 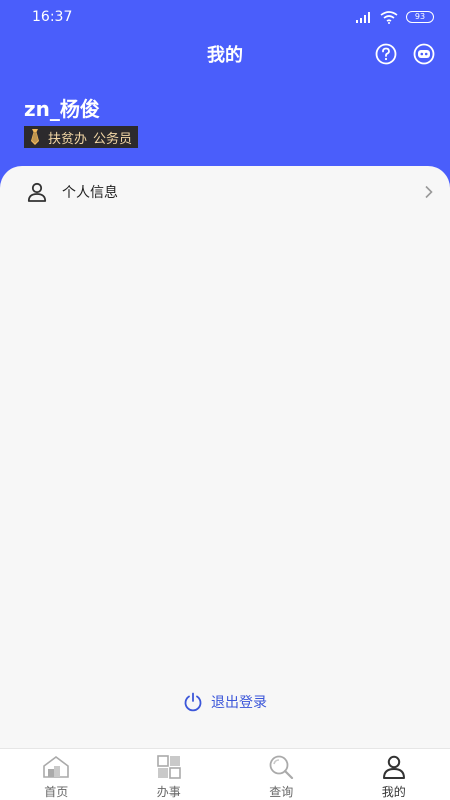 I want to click on home-icon, so click(x=56, y=767).